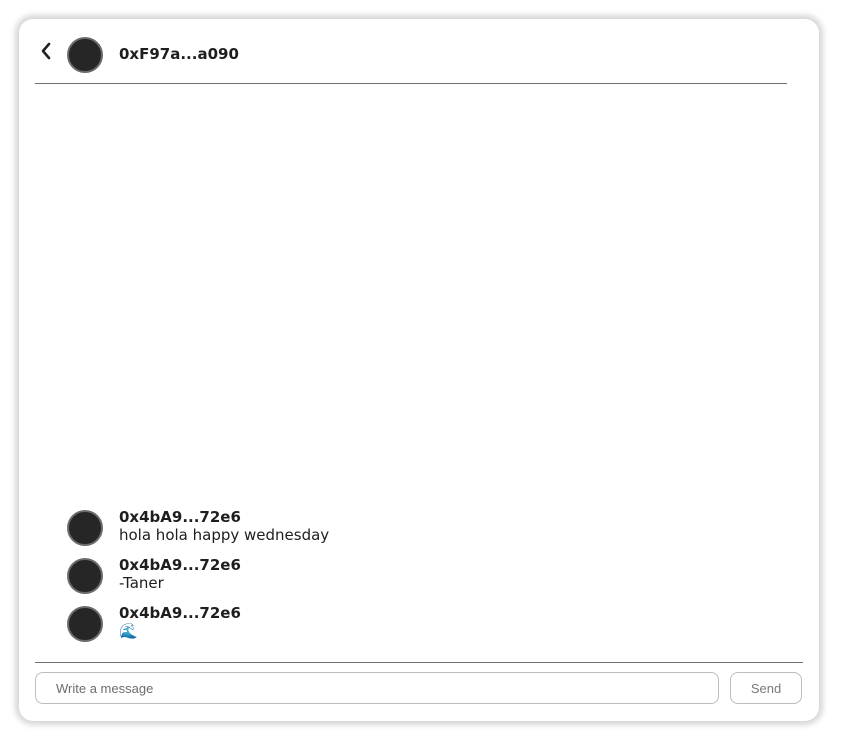 The image size is (841, 739). Describe the element at coordinates (419, 662) in the screenshot. I see `composer-divider` at that location.